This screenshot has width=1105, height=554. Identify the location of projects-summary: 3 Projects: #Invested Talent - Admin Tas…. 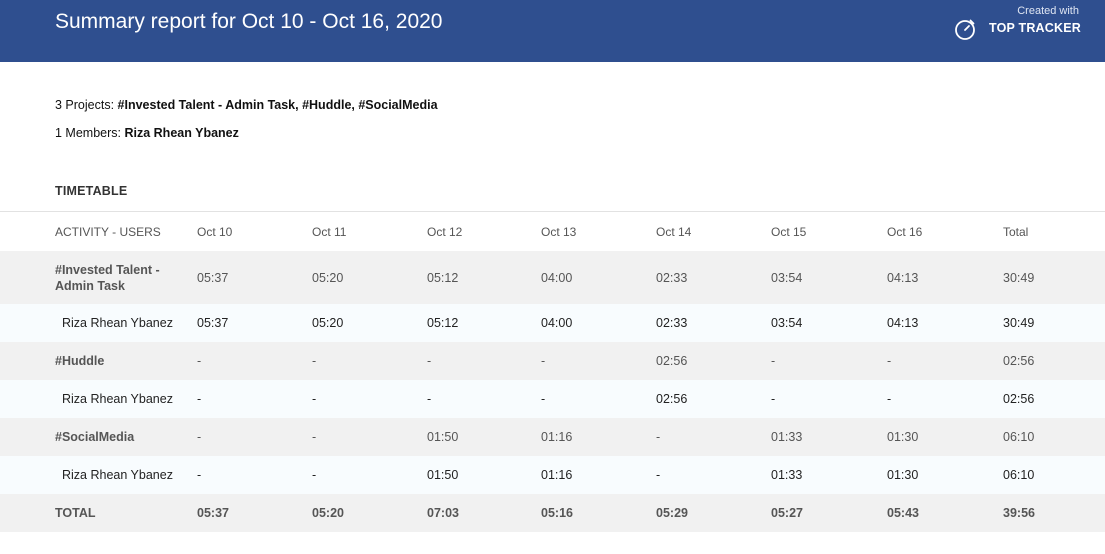
(246, 105).